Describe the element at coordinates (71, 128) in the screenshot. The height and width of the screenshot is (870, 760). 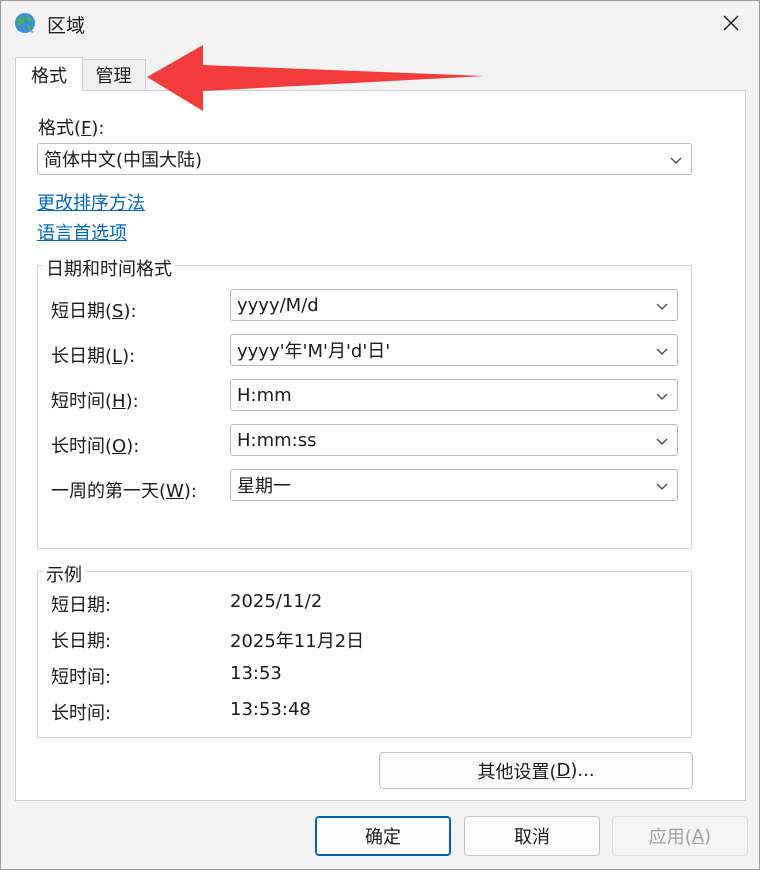
I see `format-label: 格式(F):` at that location.